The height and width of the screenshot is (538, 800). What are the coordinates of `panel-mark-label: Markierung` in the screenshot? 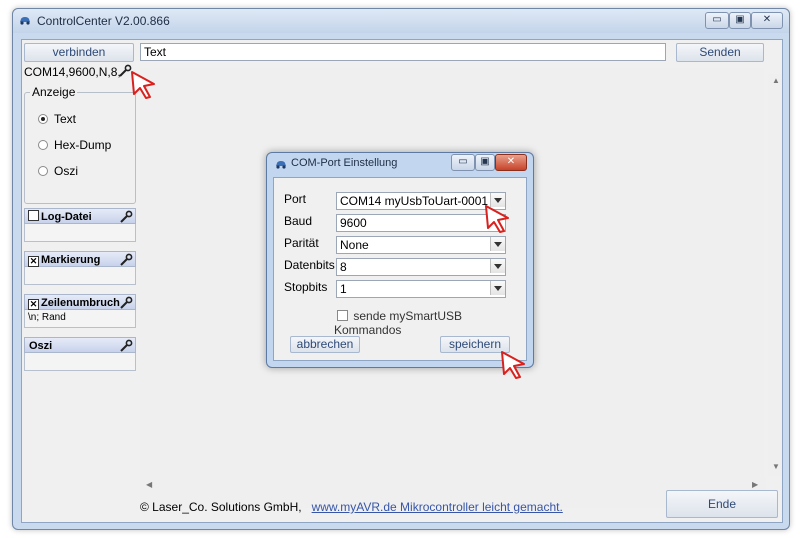 It's located at (71, 260).